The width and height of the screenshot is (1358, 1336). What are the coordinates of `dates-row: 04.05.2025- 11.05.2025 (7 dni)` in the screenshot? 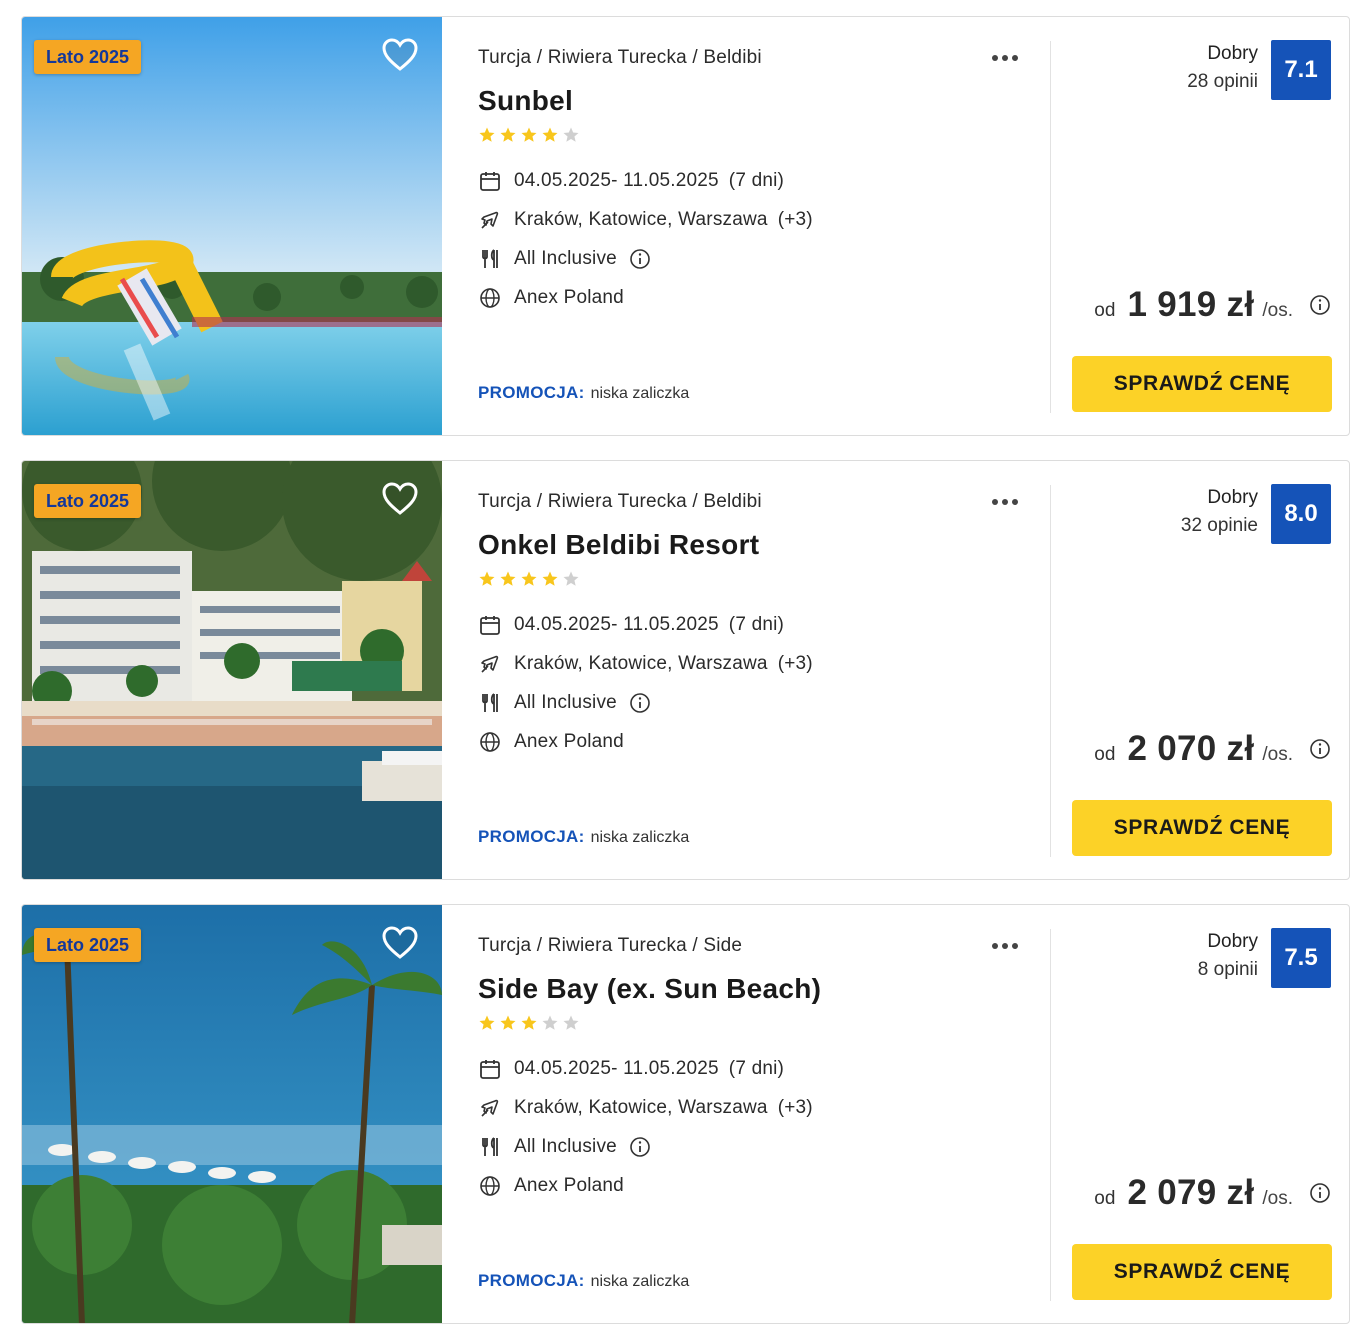 It's located at (631, 1069).